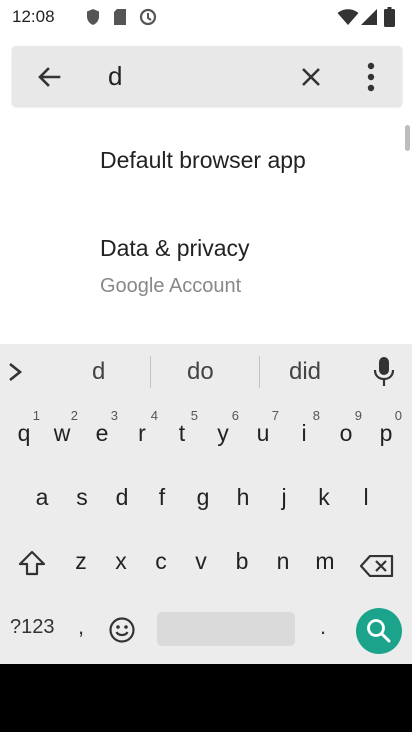 The height and width of the screenshot is (732, 412). Describe the element at coordinates (206, 17) in the screenshot. I see `status-bar: 12:08` at that location.